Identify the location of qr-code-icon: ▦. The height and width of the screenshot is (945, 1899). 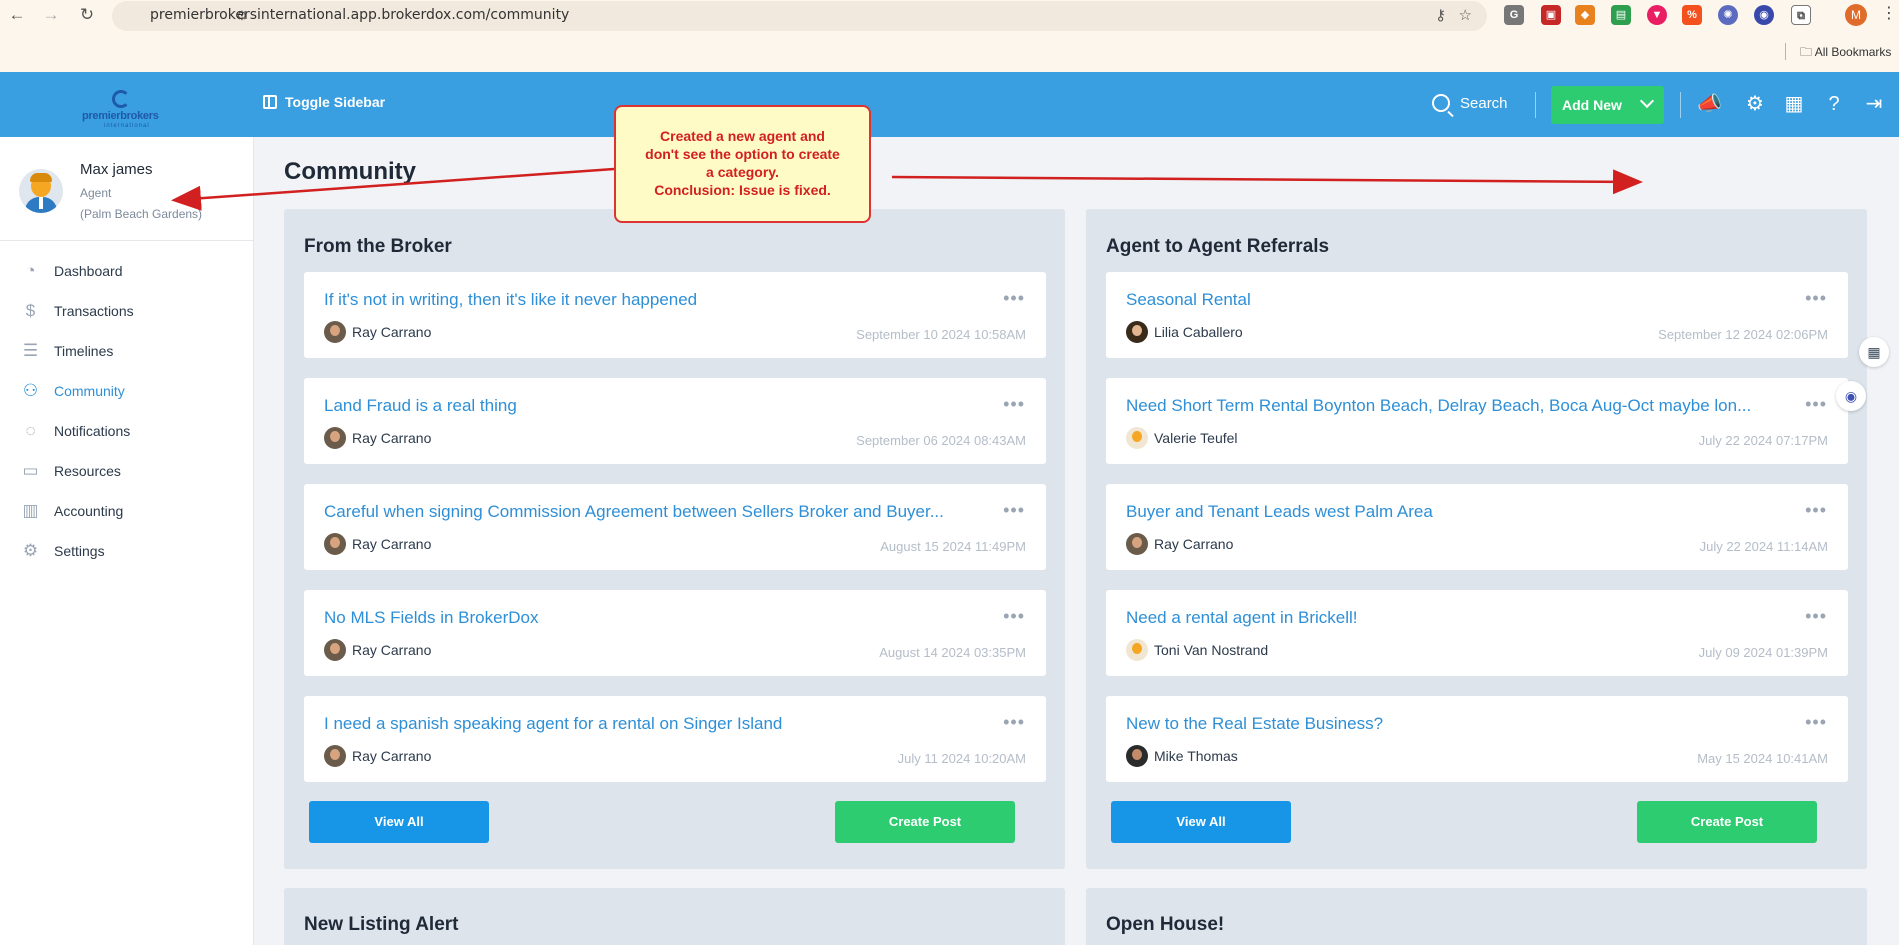
(1874, 352).